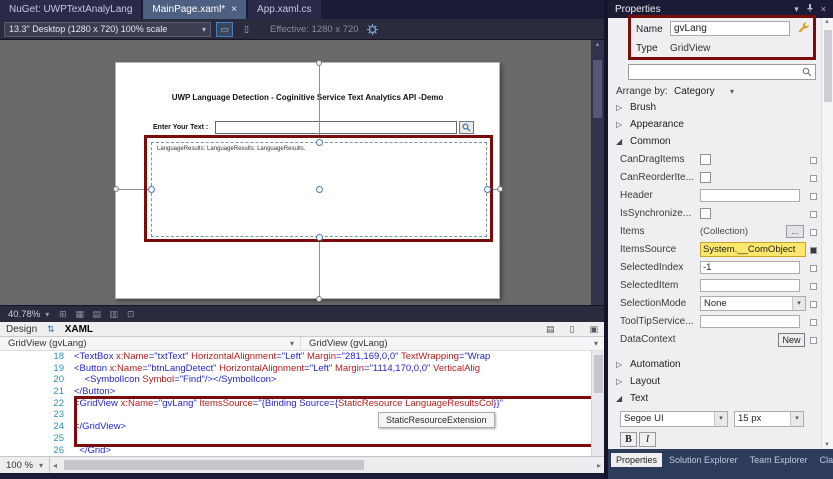 This screenshot has height=479, width=833. What do you see at coordinates (21, 329) in the screenshot?
I see `tab-design: Design` at bounding box center [21, 329].